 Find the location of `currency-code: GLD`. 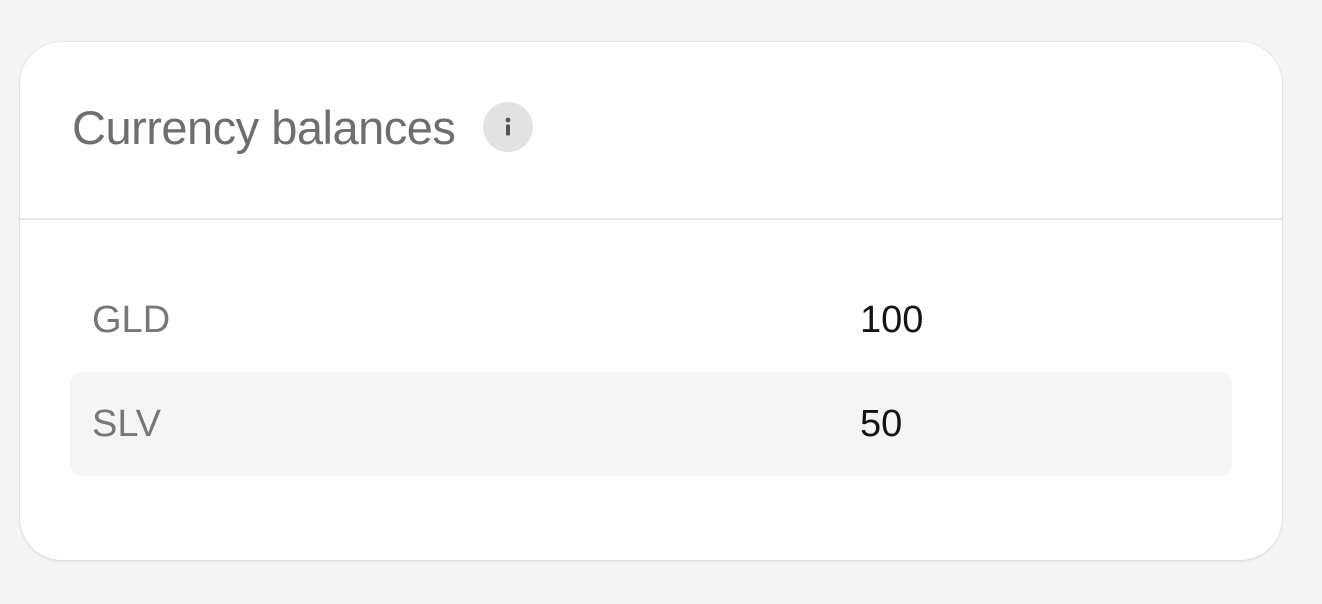

currency-code: GLD is located at coordinates (131, 319).